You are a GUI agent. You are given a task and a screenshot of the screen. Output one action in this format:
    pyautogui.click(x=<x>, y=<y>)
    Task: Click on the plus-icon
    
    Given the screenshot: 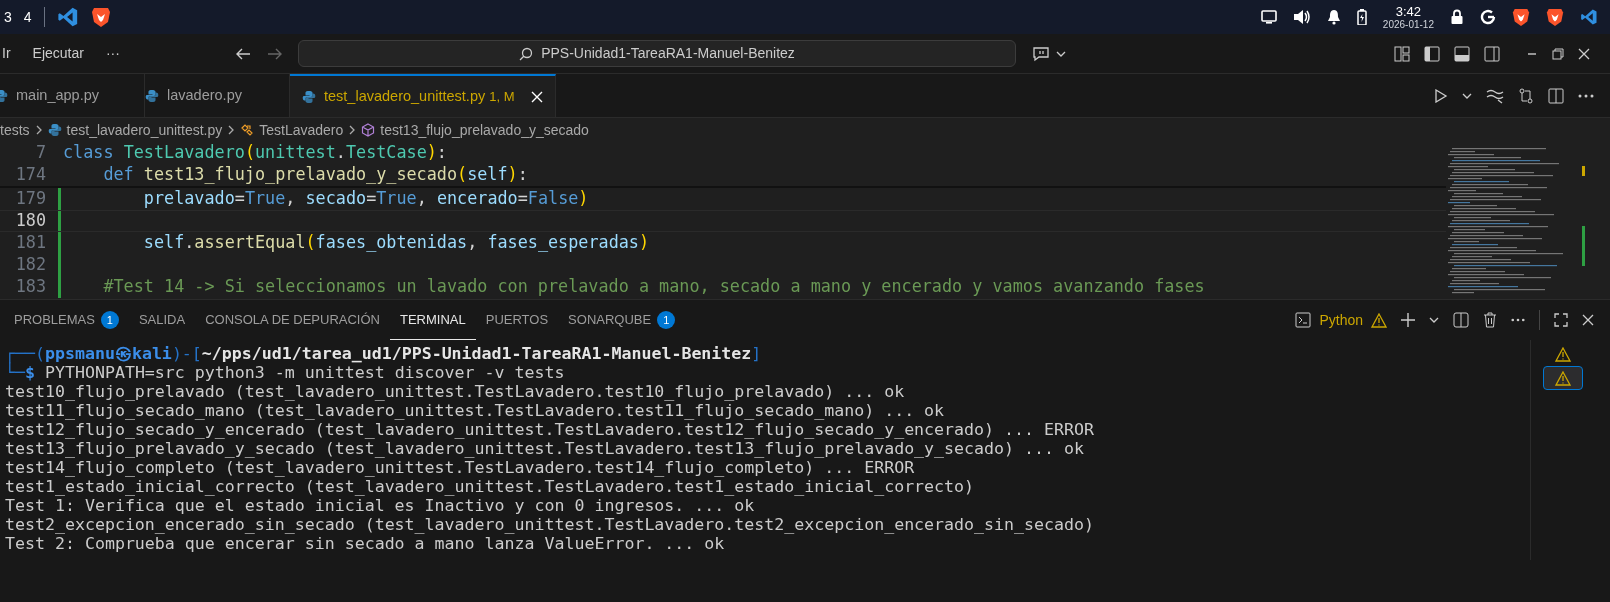 What is the action you would take?
    pyautogui.click(x=1408, y=320)
    